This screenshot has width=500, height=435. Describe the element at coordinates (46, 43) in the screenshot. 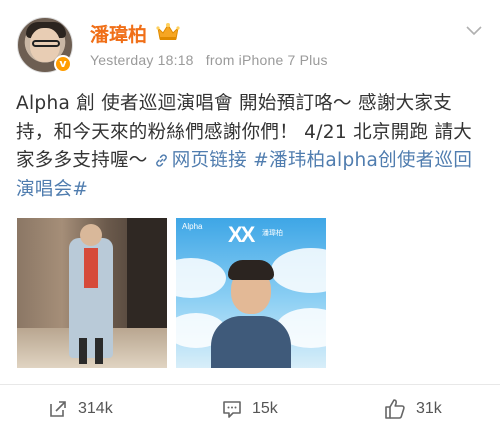

I see `avatar-glasses` at that location.